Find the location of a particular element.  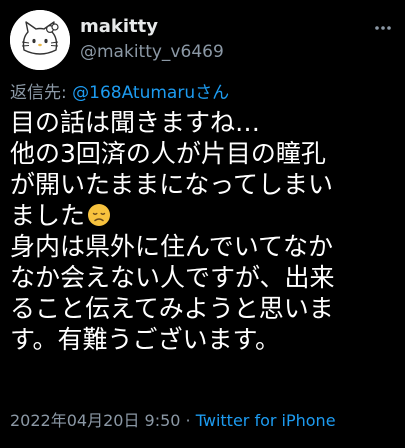

reply-context: 返信先: @168Atumaruさん is located at coordinates (119, 93).